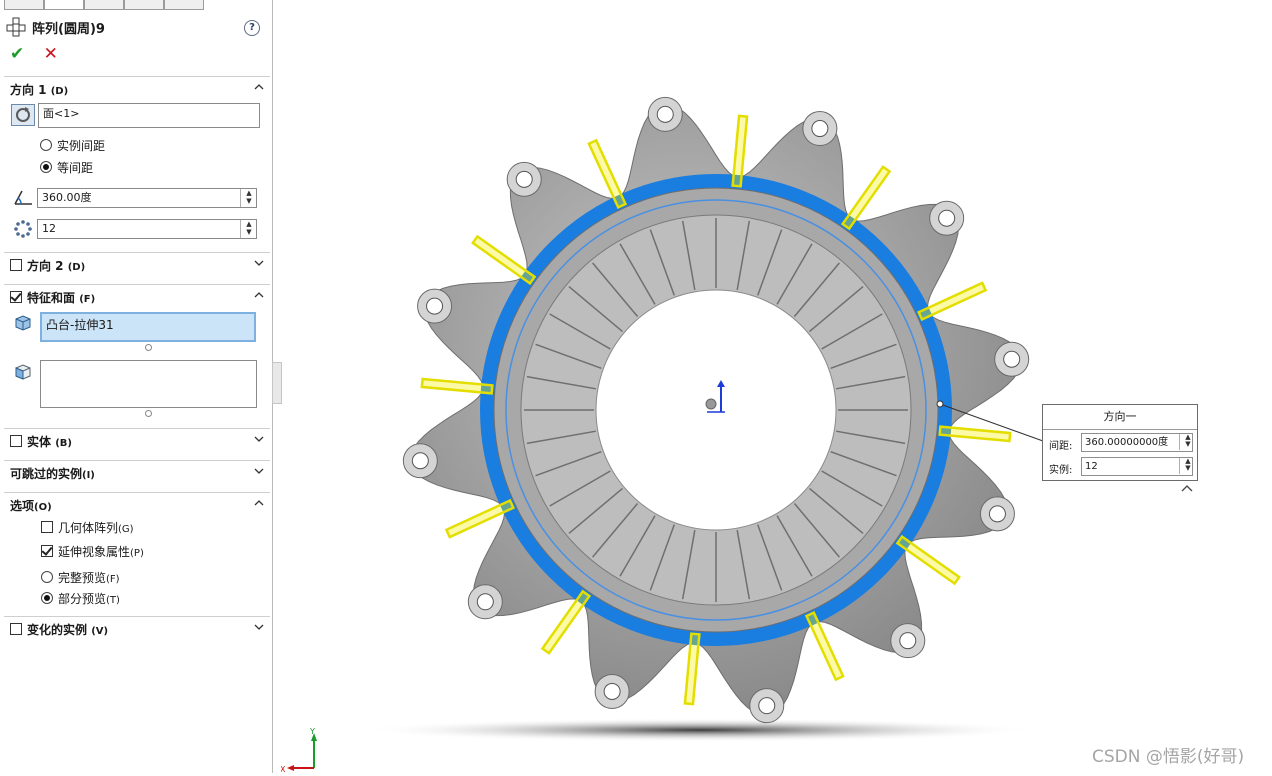 This screenshot has width=1272, height=776. Describe the element at coordinates (716, 410) in the screenshot. I see `center-bore` at that location.